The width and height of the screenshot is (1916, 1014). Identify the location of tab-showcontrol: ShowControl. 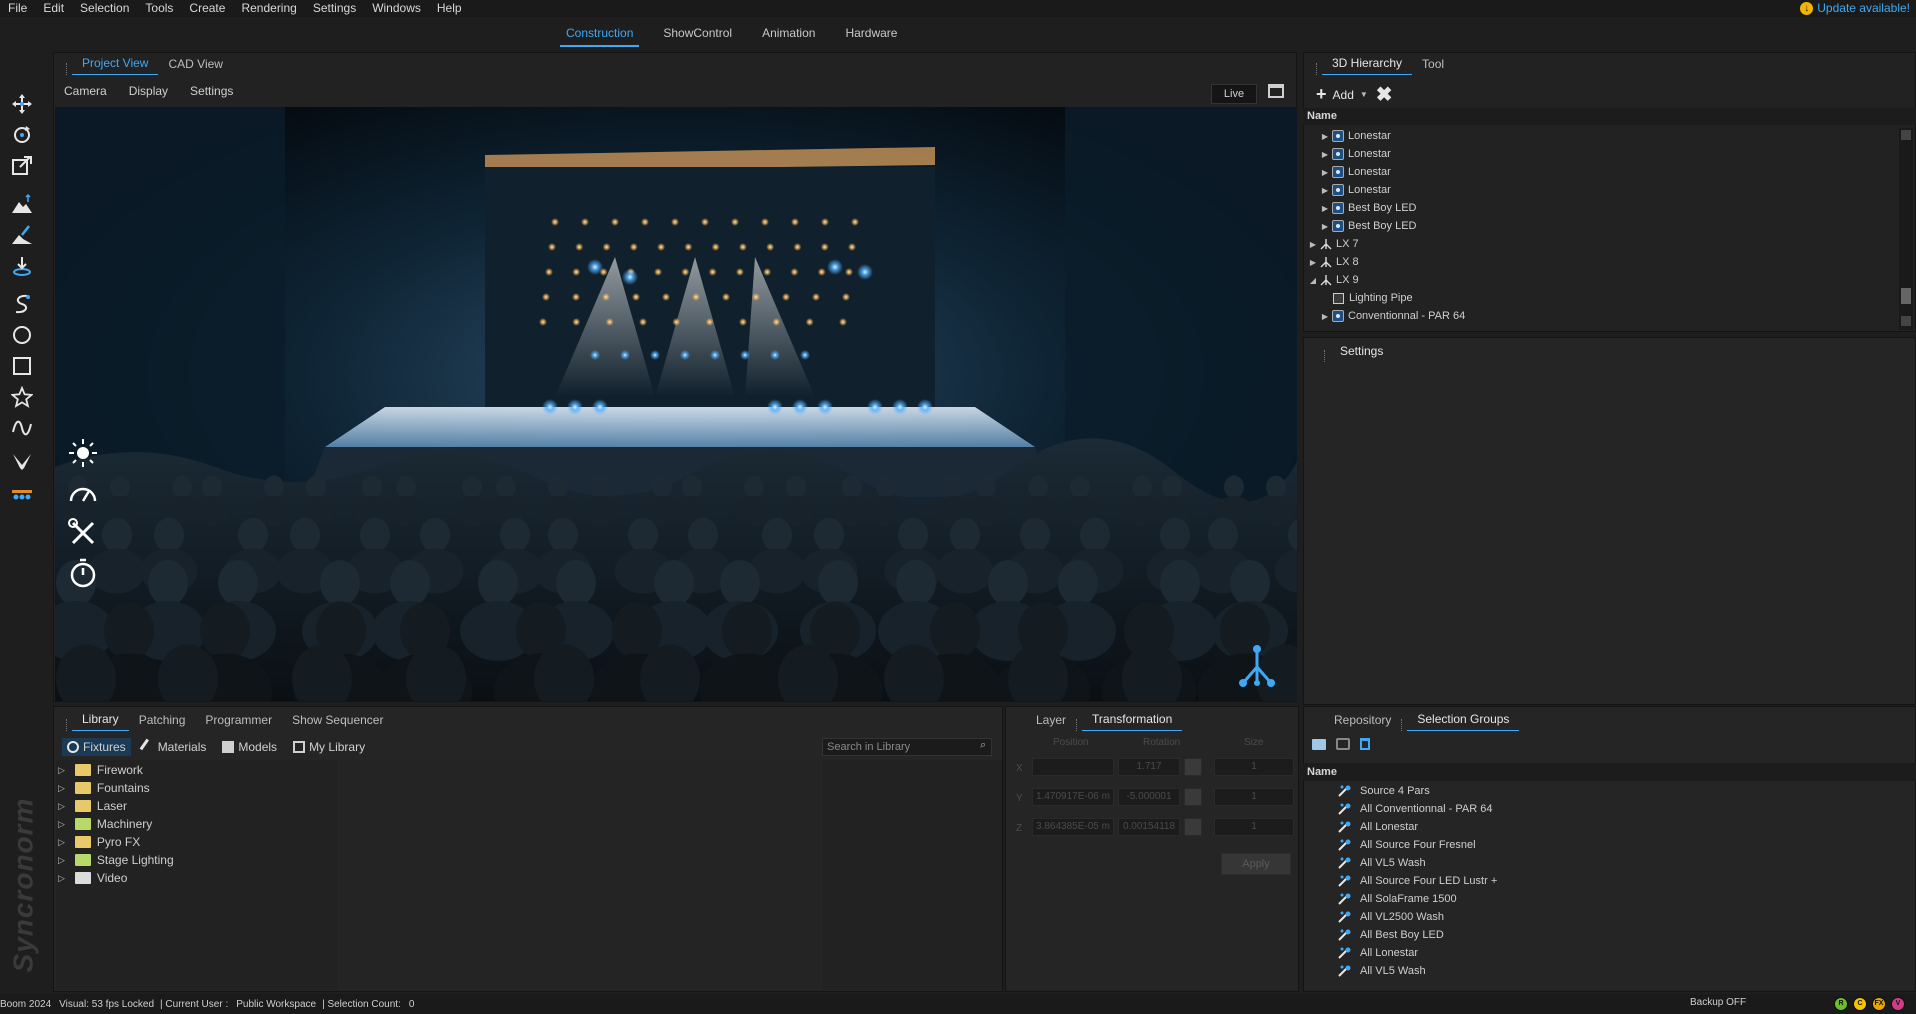
(697, 34).